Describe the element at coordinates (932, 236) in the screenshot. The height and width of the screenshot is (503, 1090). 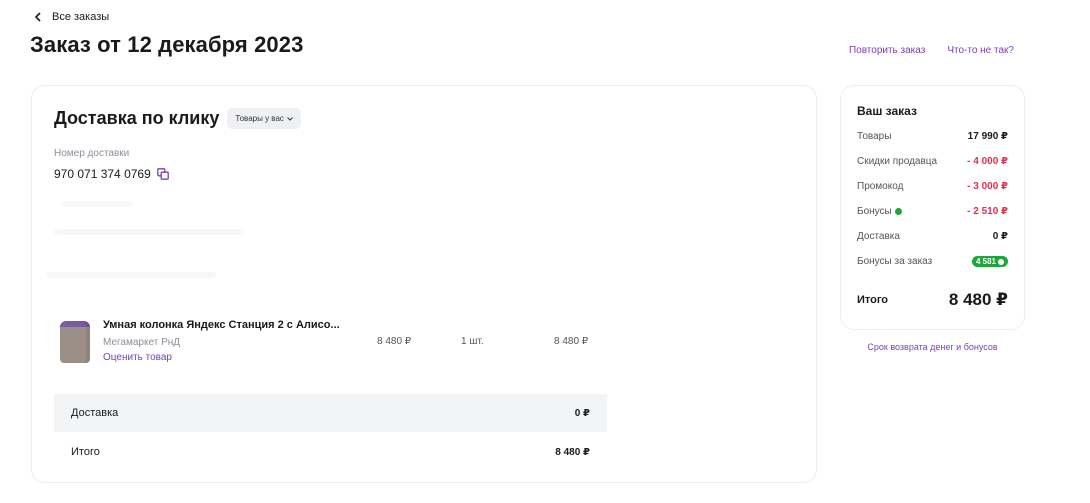
I see `summary-row-delivery: Доставка 0 ₽` at that location.